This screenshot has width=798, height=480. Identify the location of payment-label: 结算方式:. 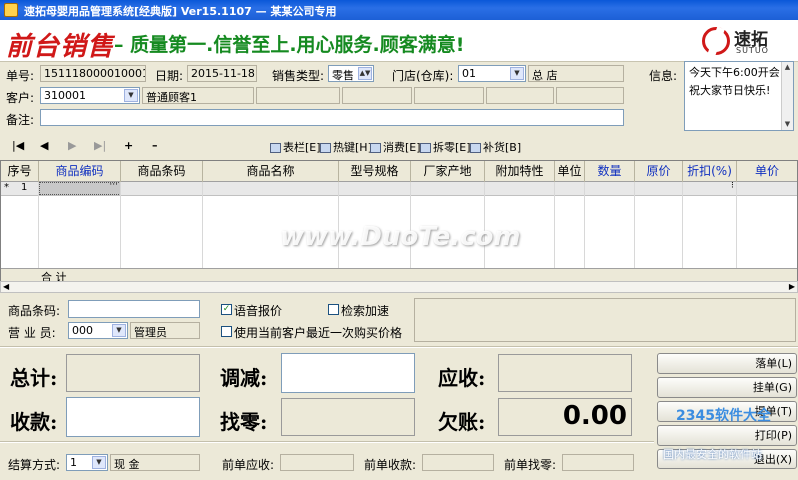
(34, 465).